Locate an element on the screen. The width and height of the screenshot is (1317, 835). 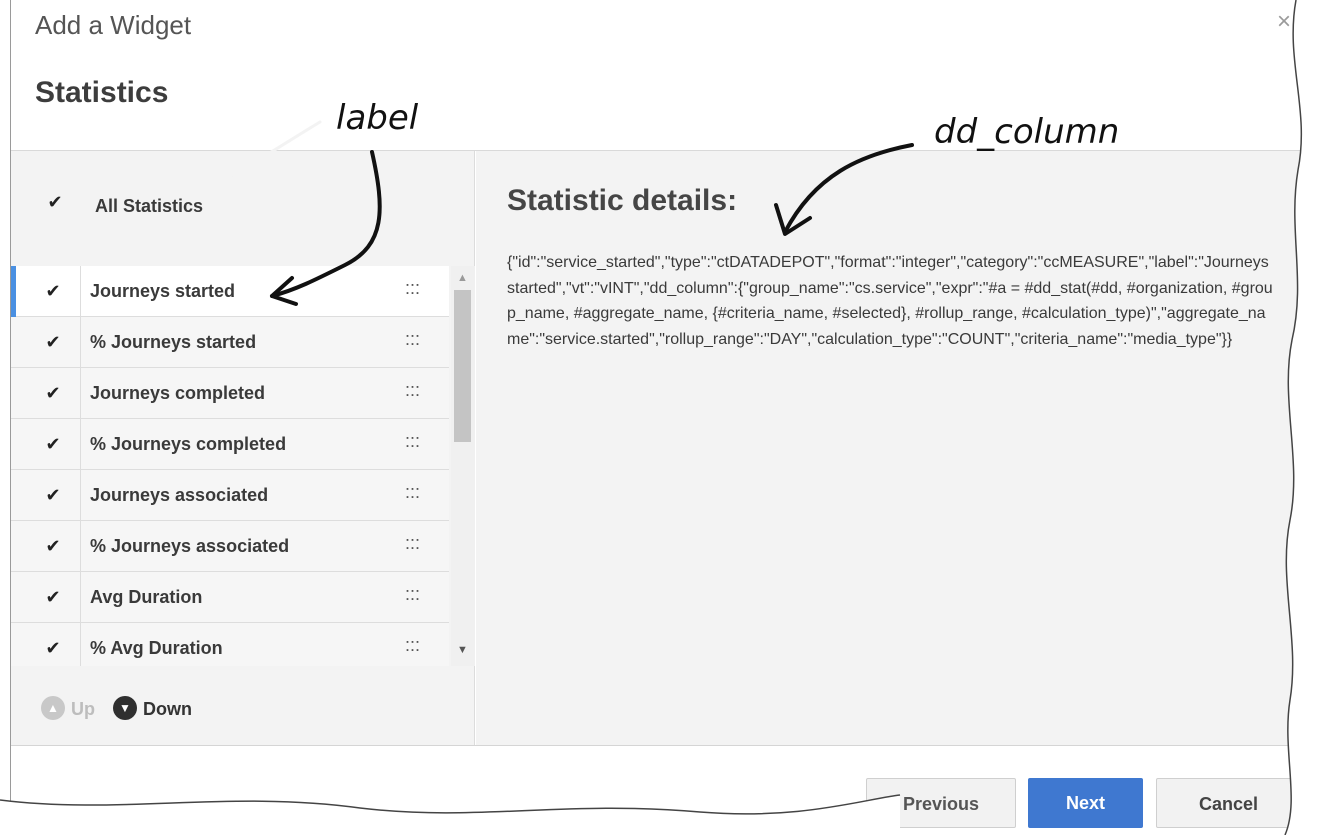
scrollbar-thumb is located at coordinates (462, 366).